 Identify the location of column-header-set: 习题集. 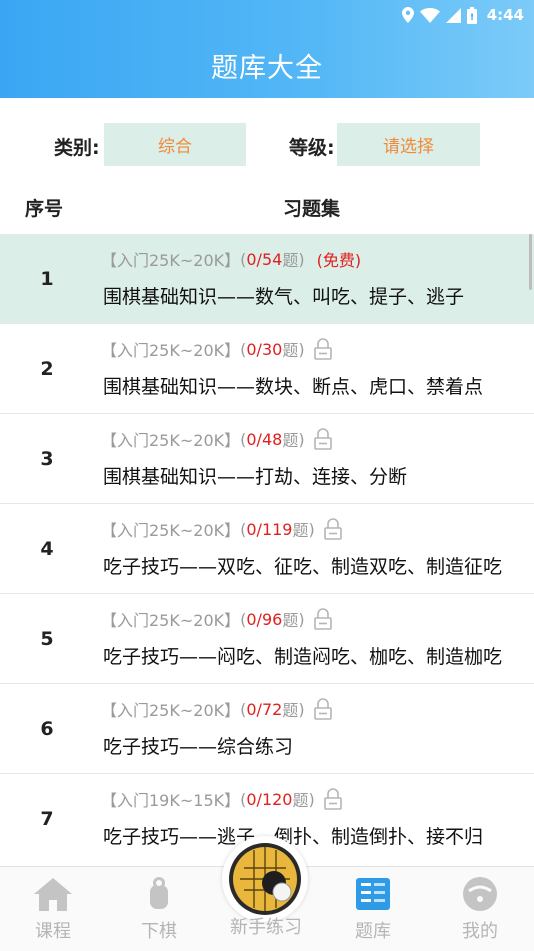
(312, 209).